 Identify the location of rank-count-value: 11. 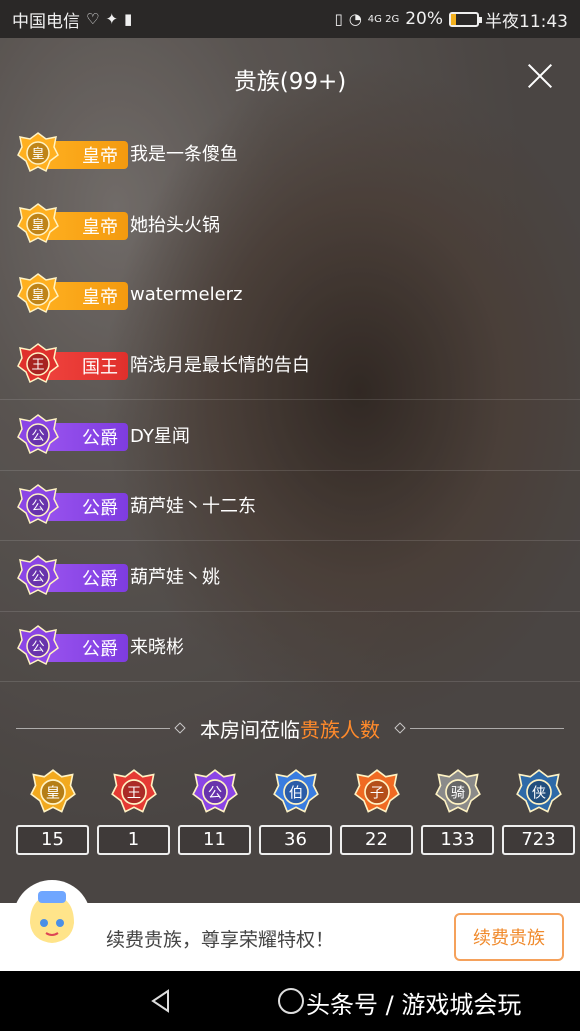
(214, 840).